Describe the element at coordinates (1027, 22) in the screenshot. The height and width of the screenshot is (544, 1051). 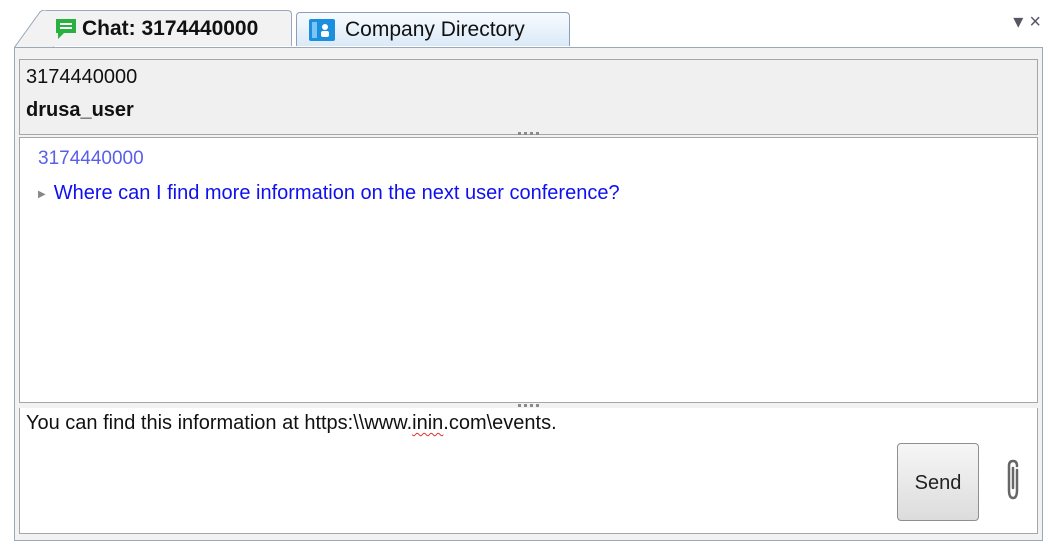
I see `window-controls: ▾ ×` at that location.